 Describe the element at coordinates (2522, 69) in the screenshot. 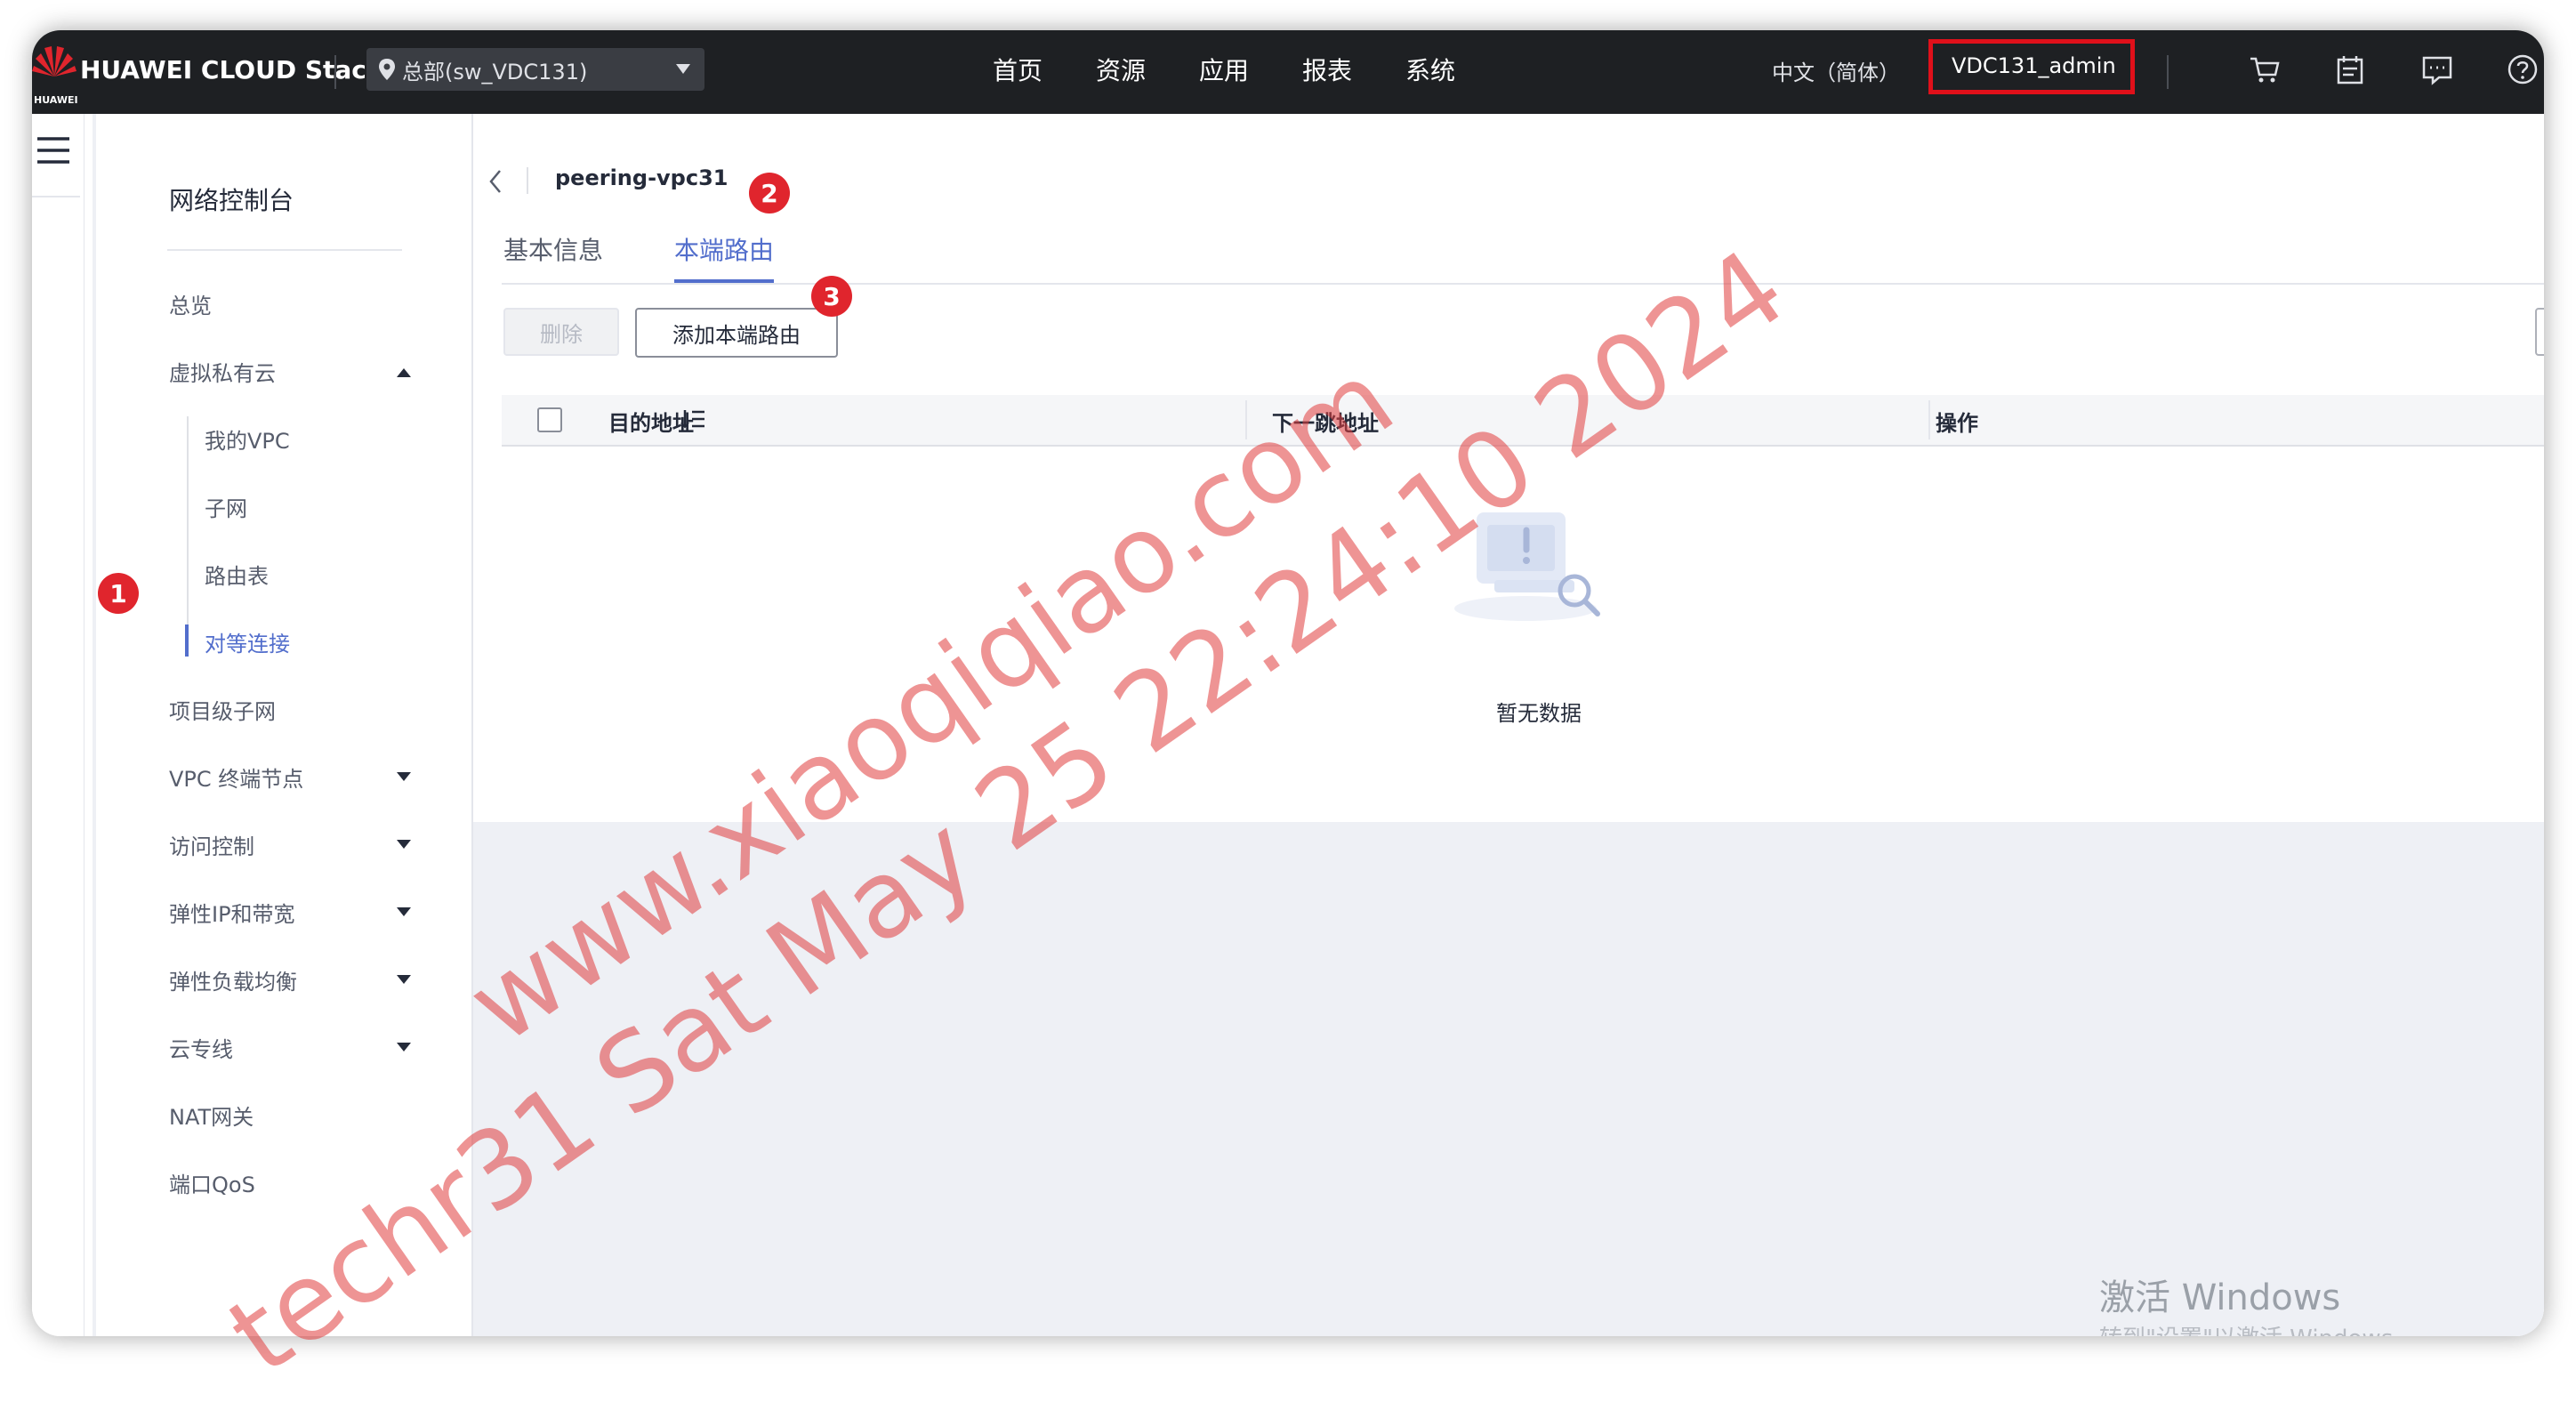

I see `help-icon` at that location.